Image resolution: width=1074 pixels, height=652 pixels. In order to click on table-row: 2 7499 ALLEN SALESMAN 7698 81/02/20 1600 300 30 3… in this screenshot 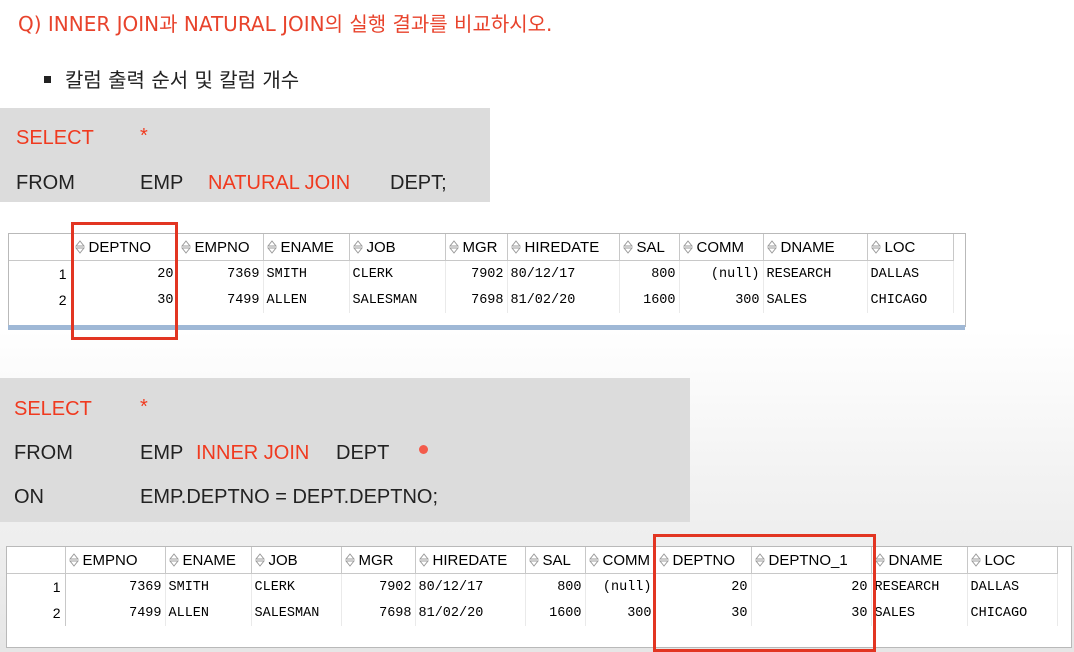, I will do `click(532, 613)`.